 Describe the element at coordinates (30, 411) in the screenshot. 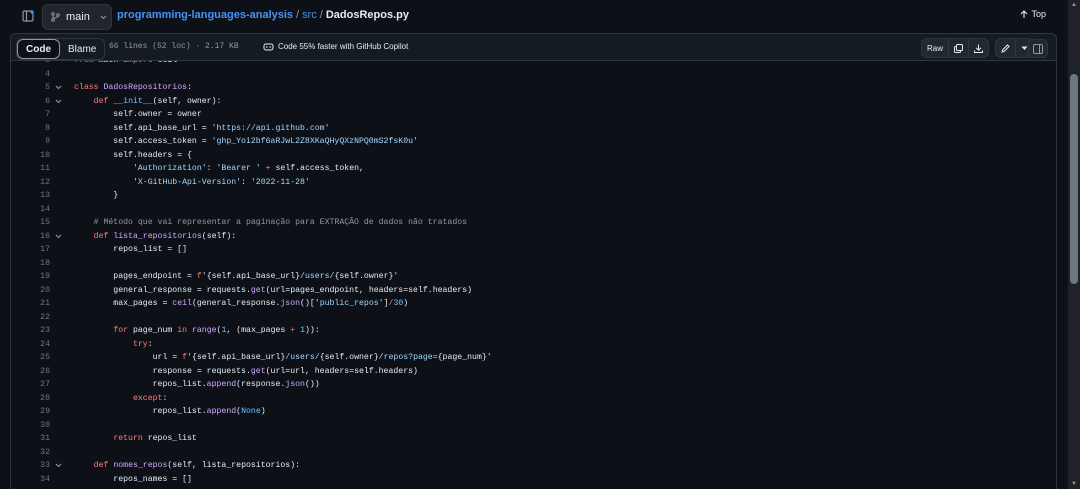

I see `line-number: 29` at that location.